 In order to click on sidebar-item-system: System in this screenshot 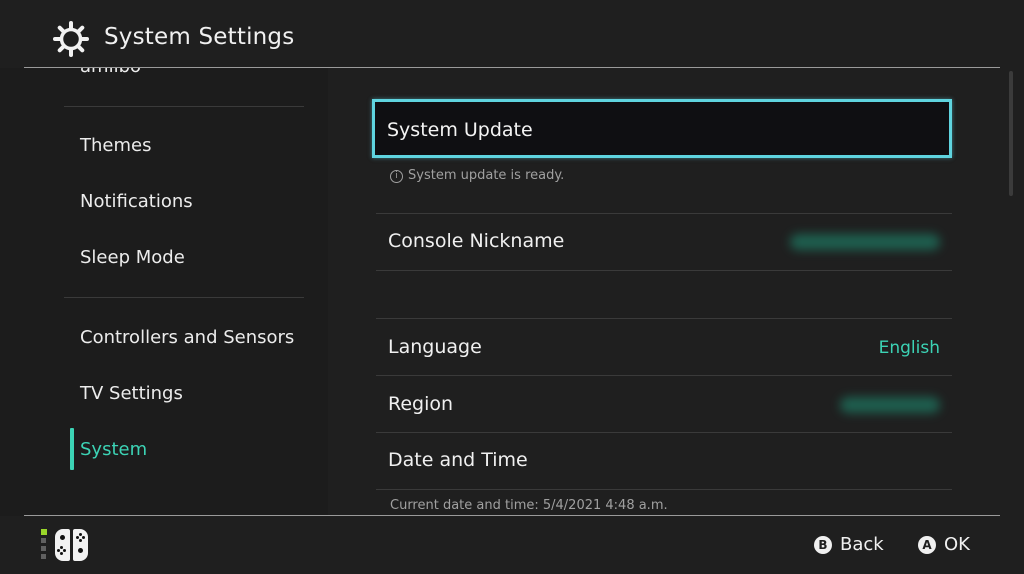, I will do `click(113, 449)`.